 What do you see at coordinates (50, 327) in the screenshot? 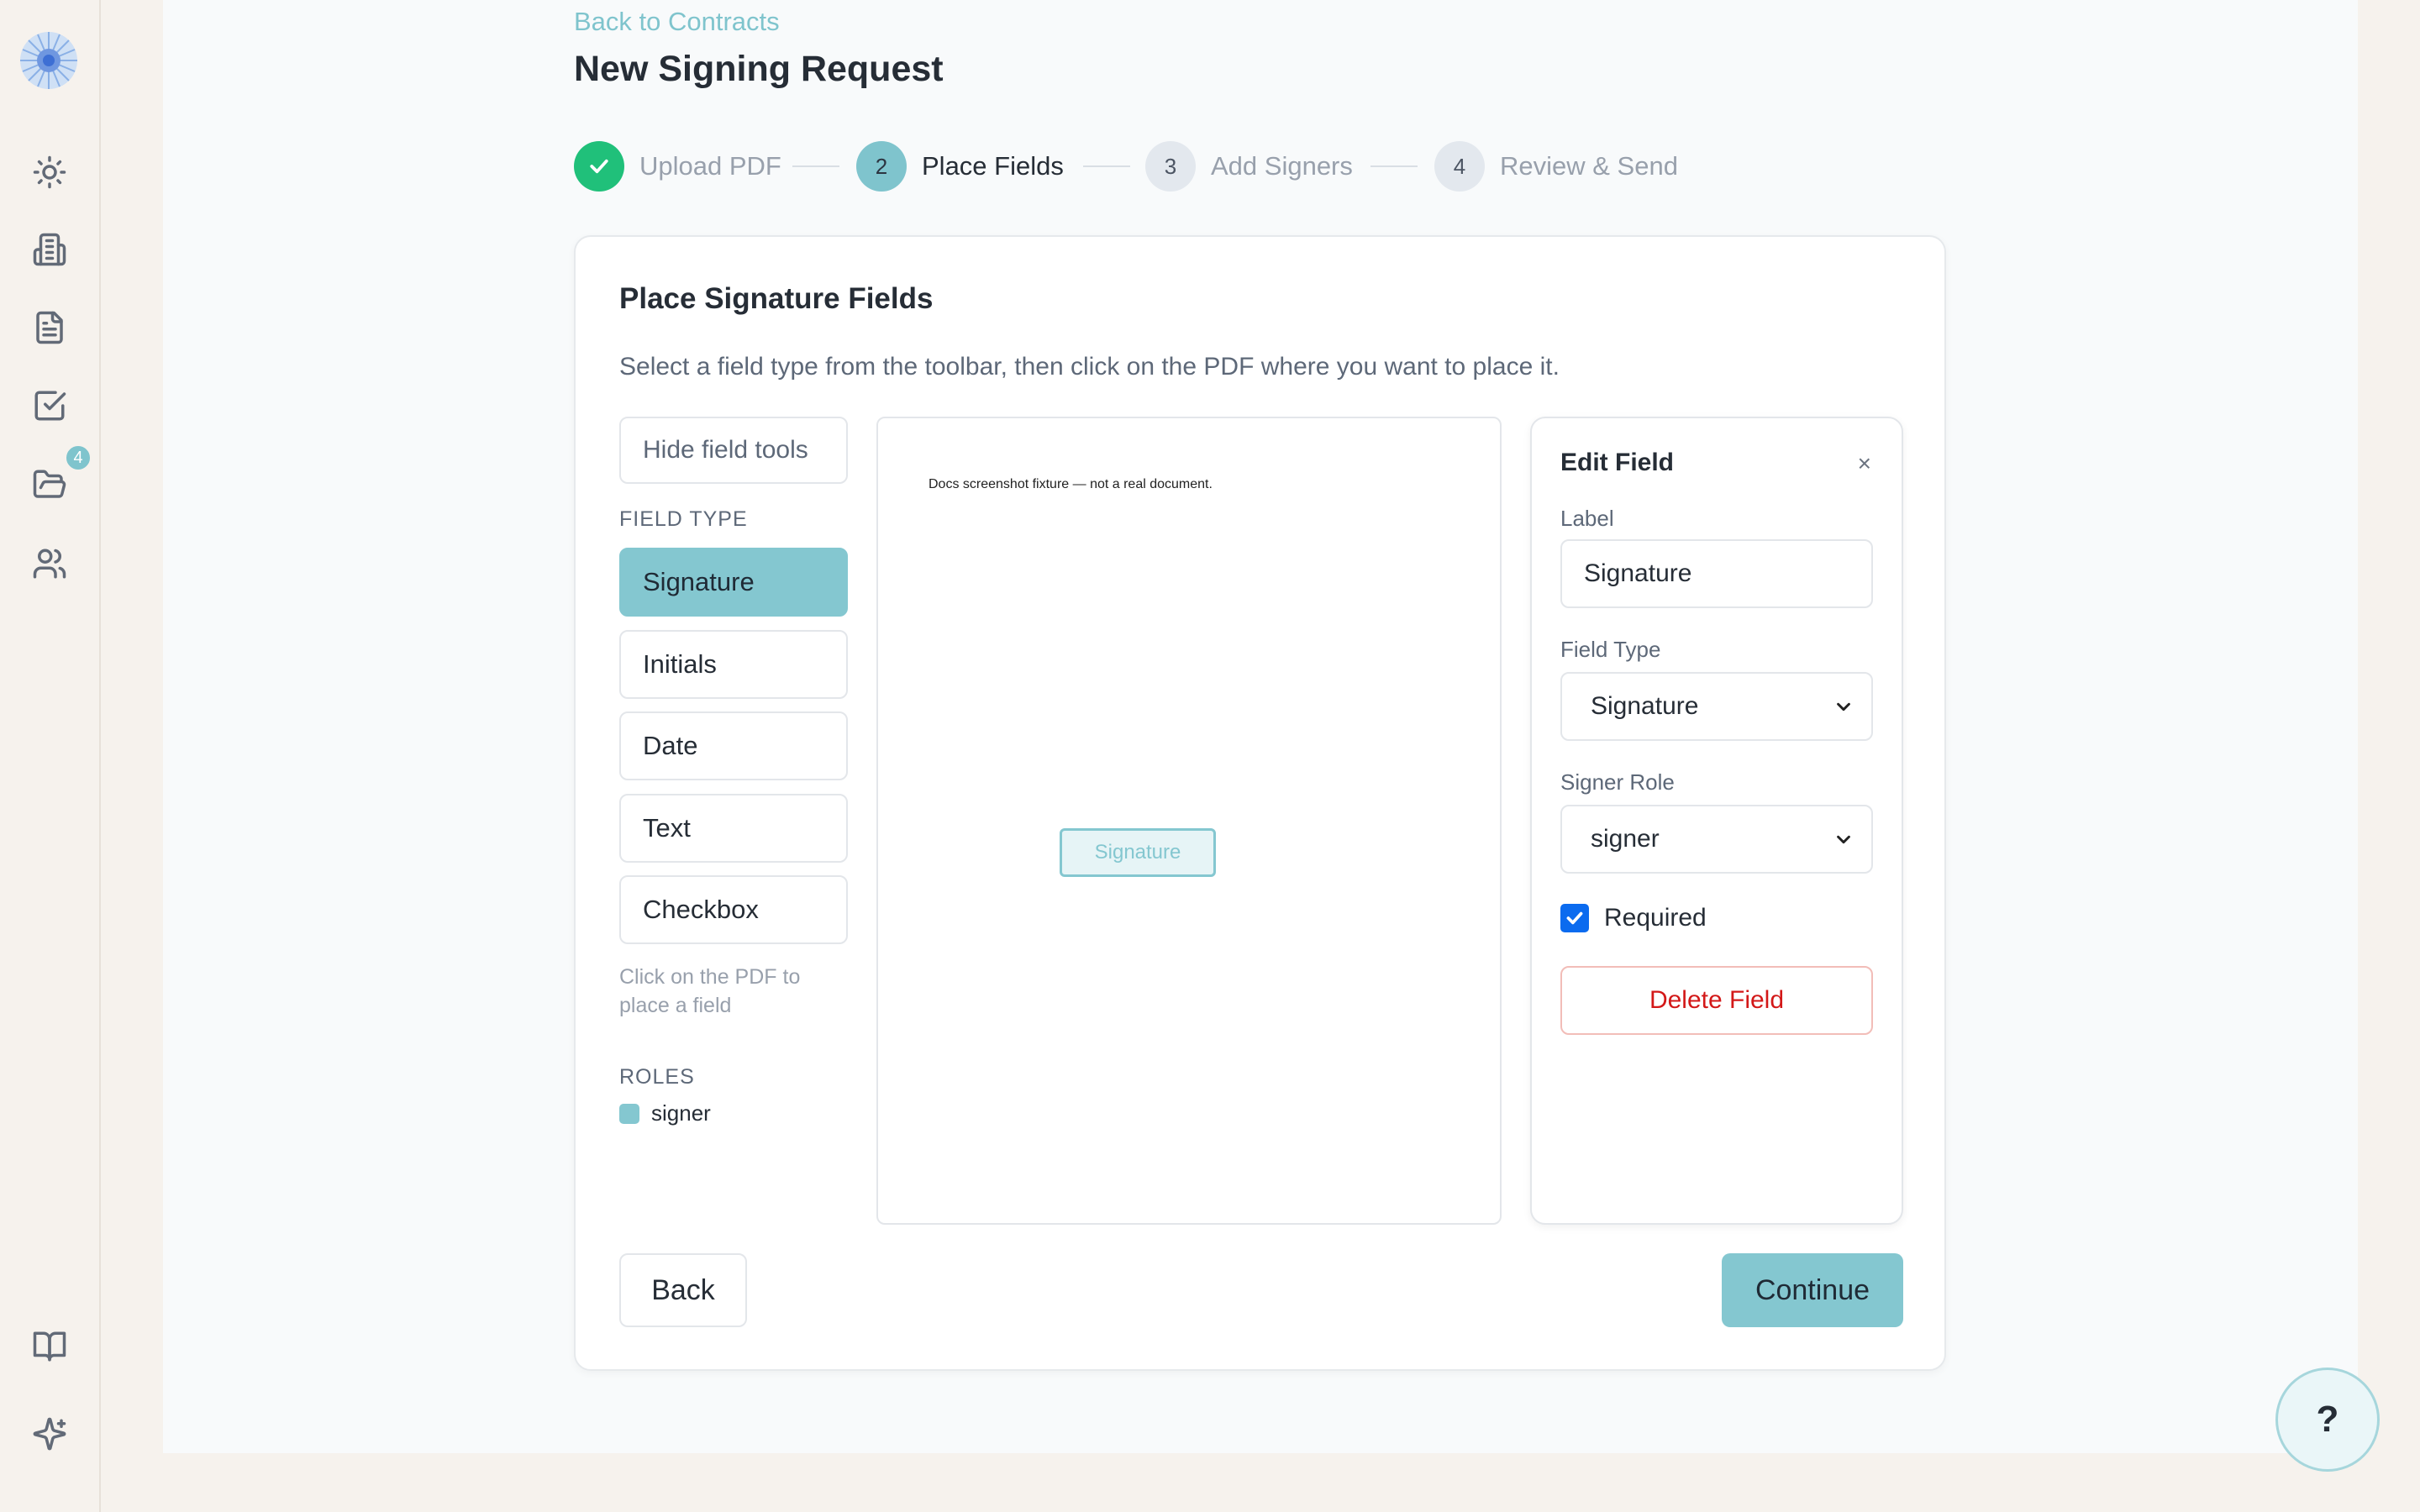
I see `document-icon` at bounding box center [50, 327].